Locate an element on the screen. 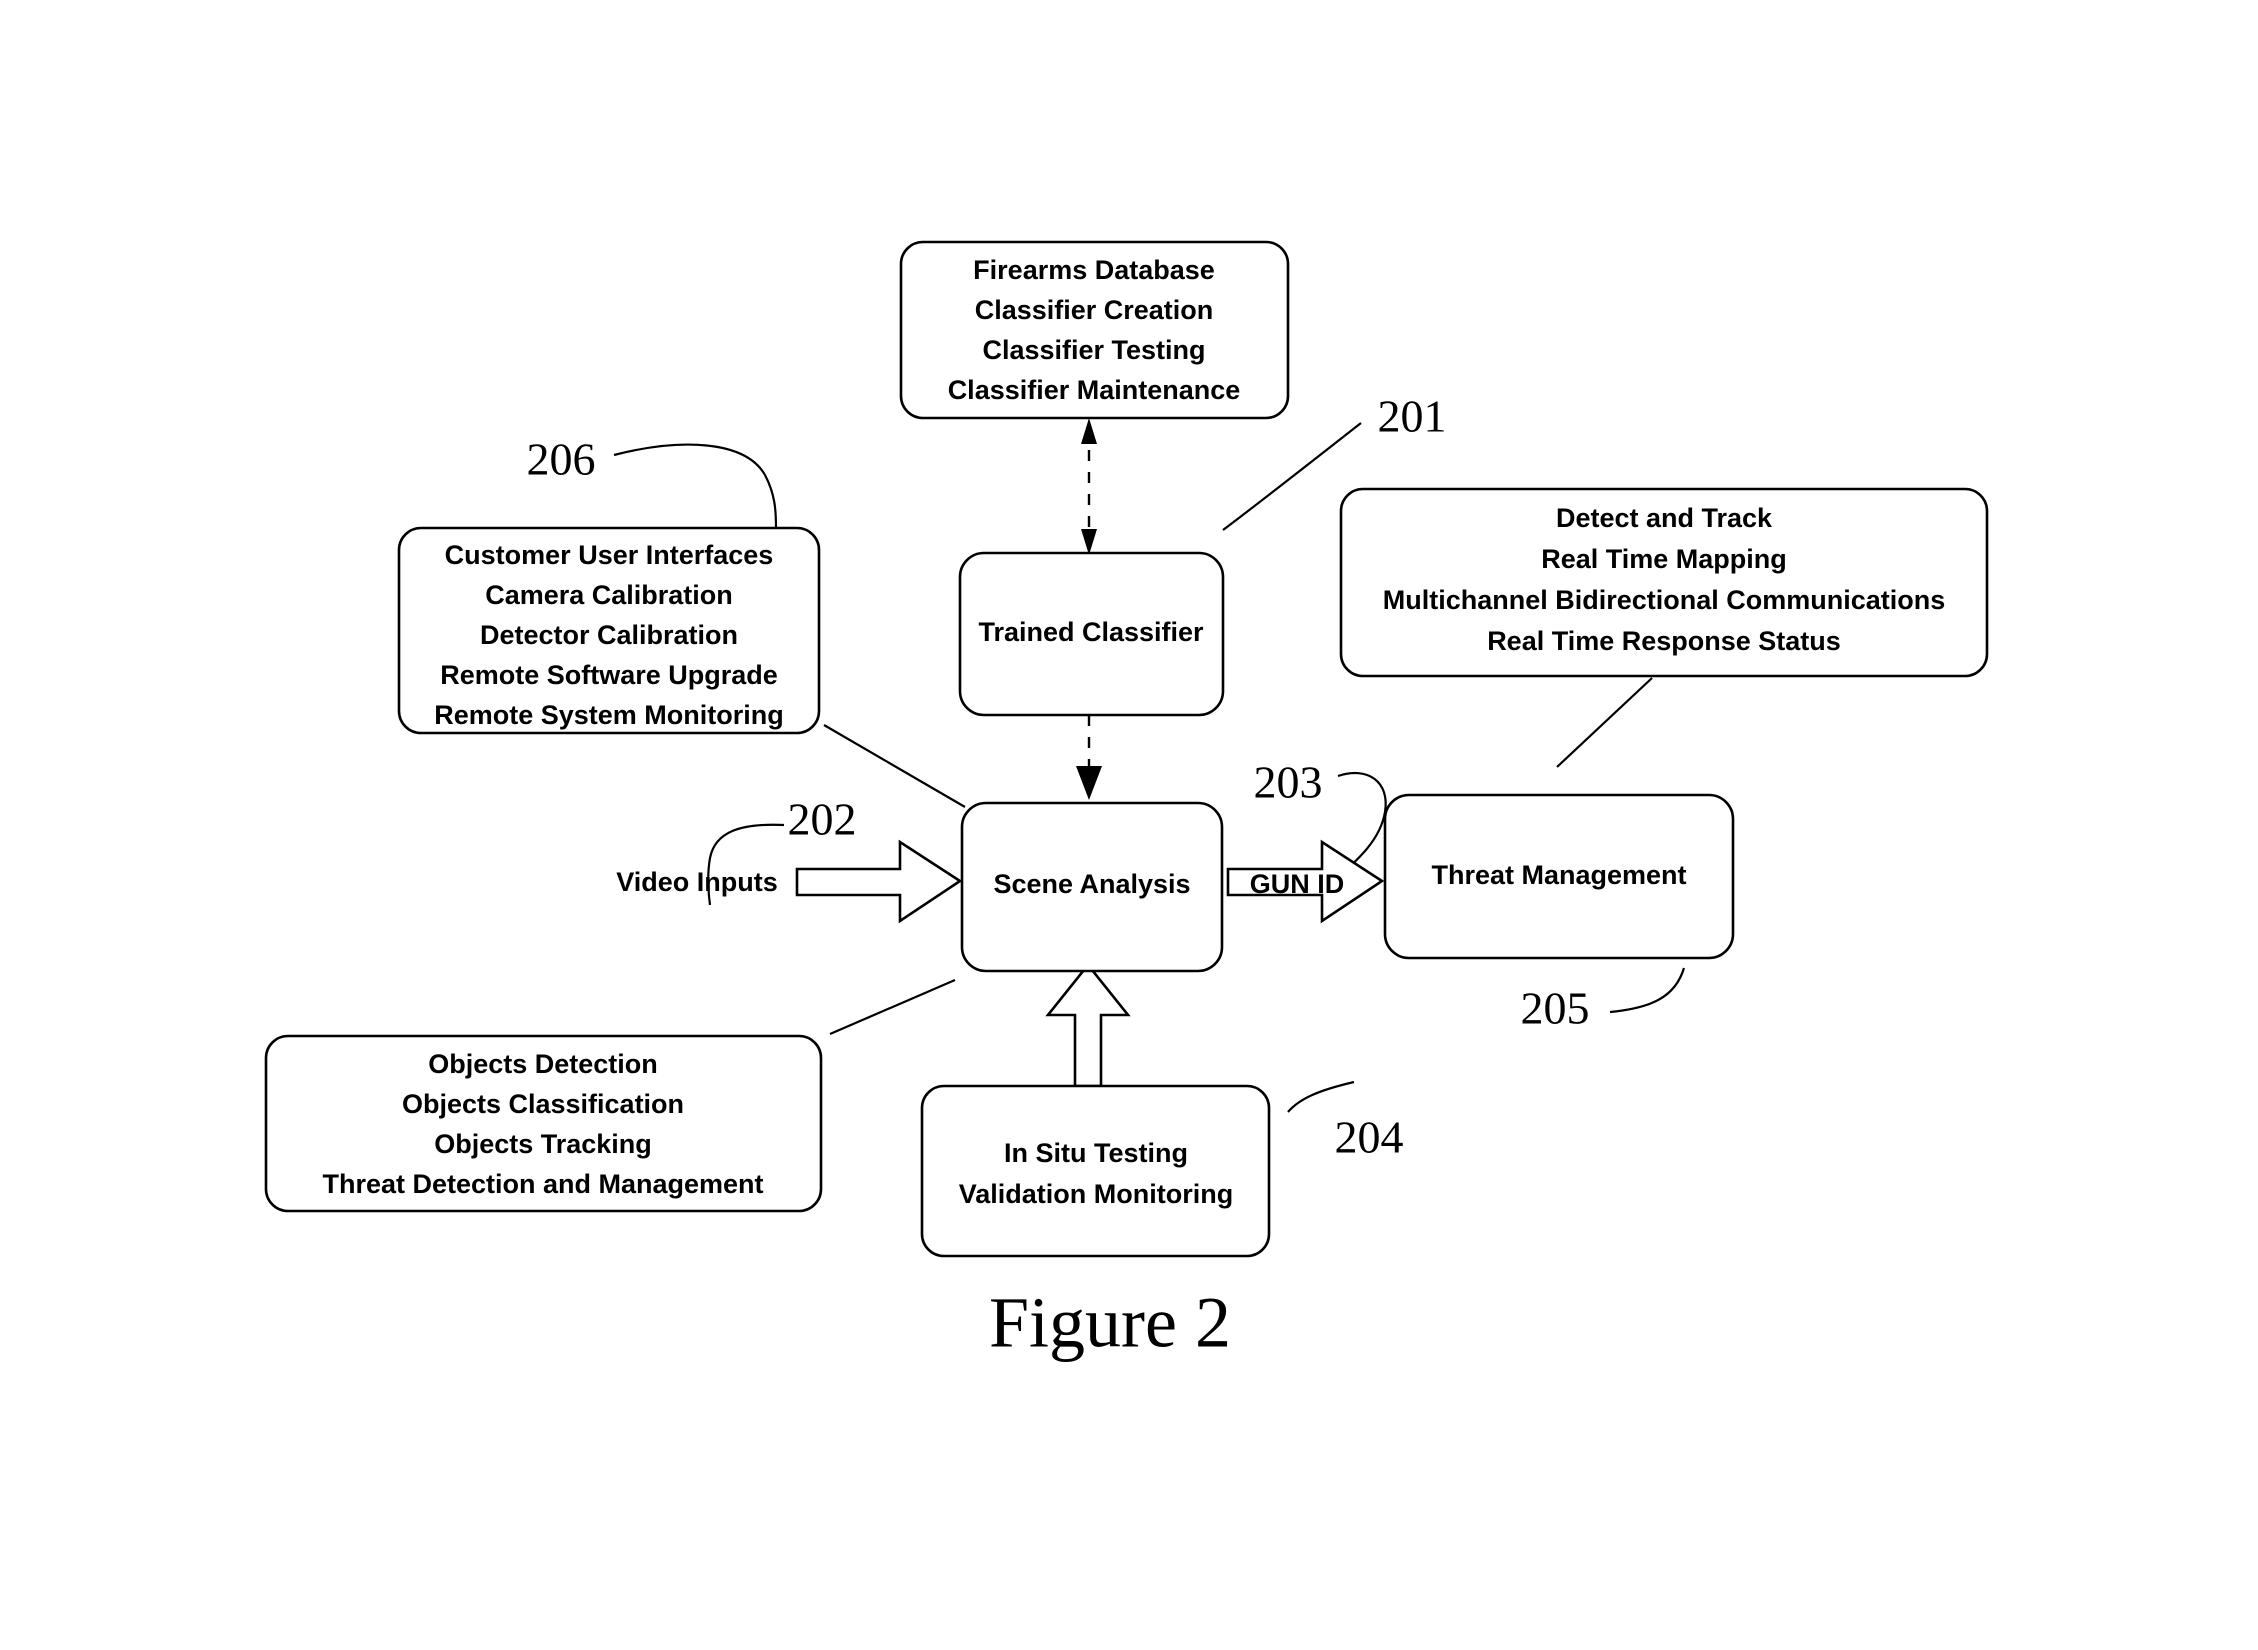  objects-detection-line-2: Objects Classification is located at coordinates (543, 1104).